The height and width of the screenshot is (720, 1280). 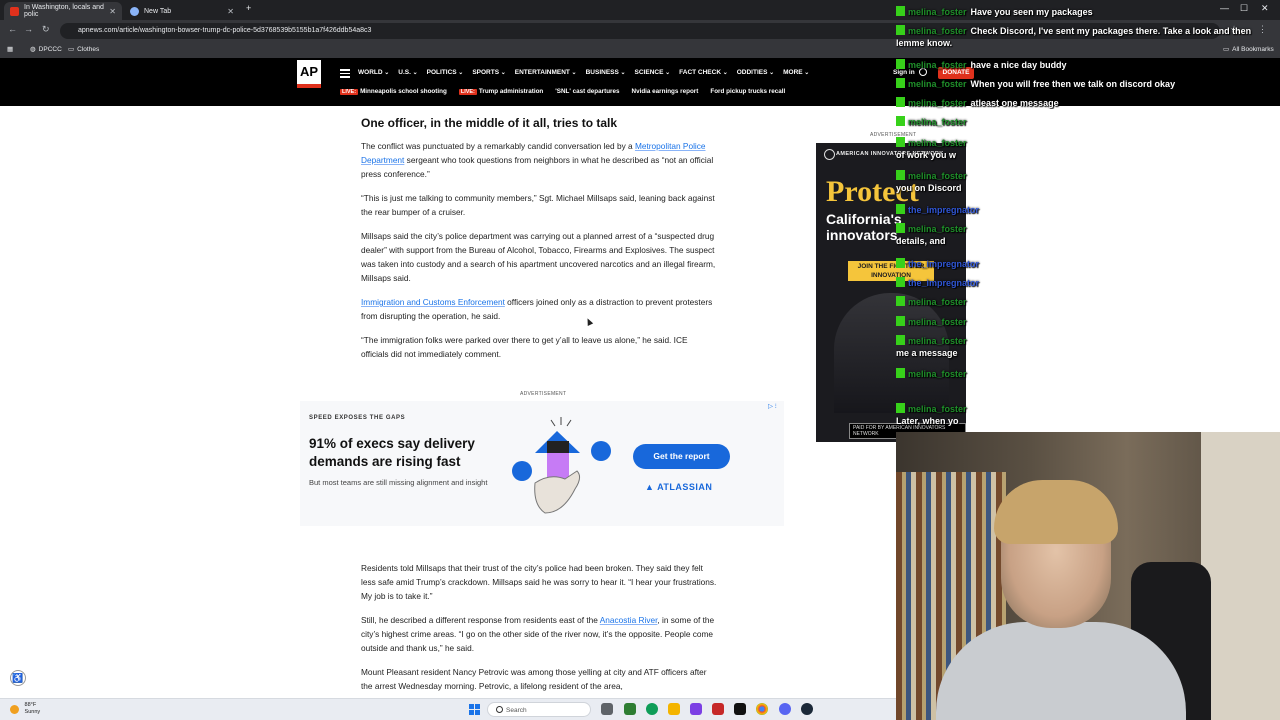 What do you see at coordinates (407, 72) in the screenshot?
I see `nav-item-us: U.S.` at bounding box center [407, 72].